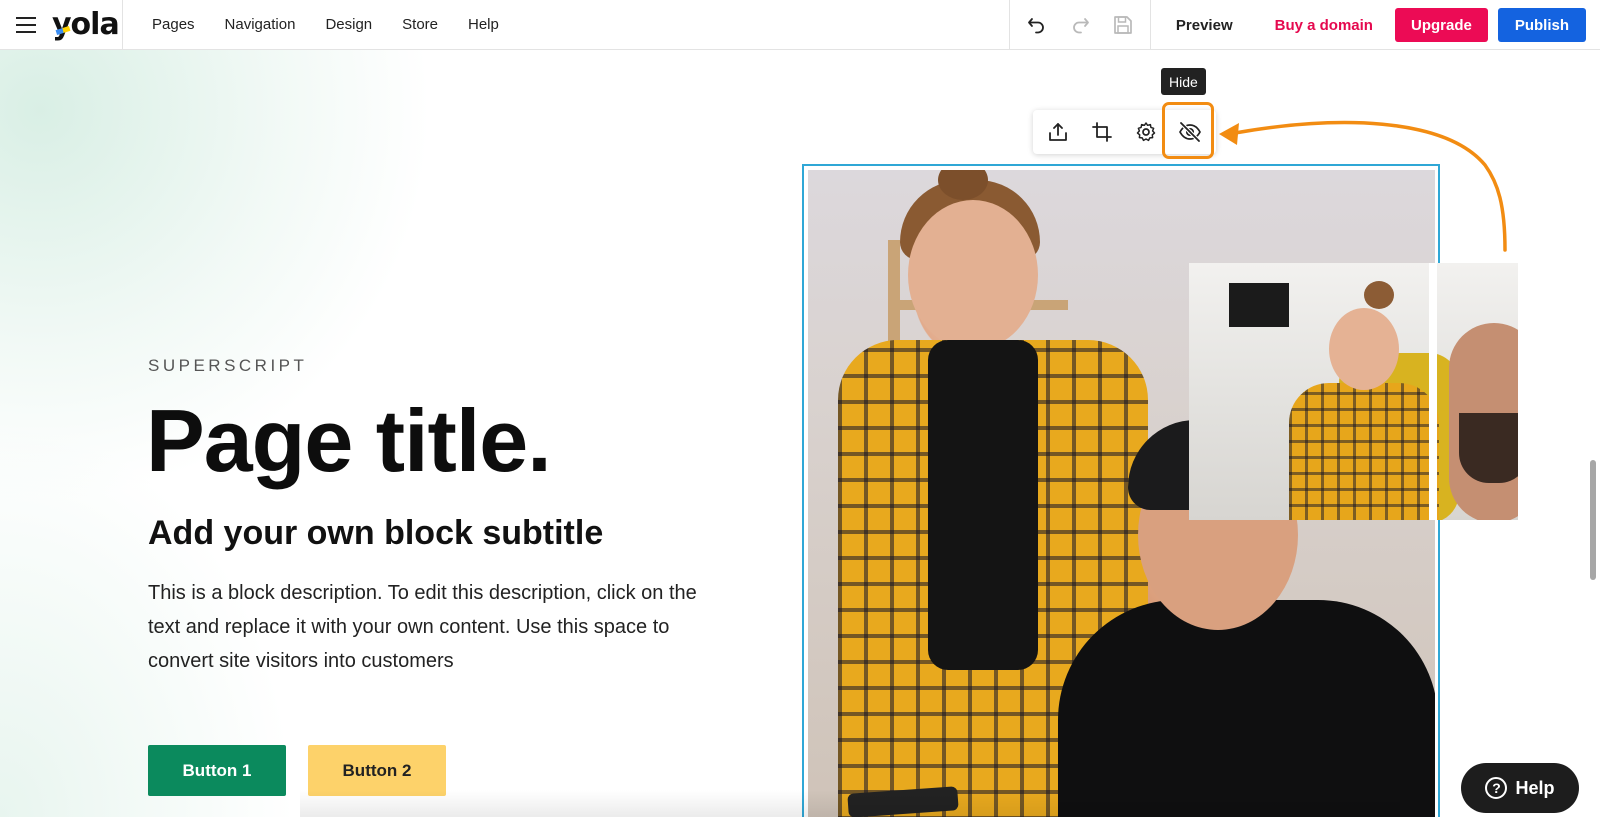 This screenshot has height=817, width=1600. What do you see at coordinates (1488, 448) in the screenshot?
I see `man-beard` at bounding box center [1488, 448].